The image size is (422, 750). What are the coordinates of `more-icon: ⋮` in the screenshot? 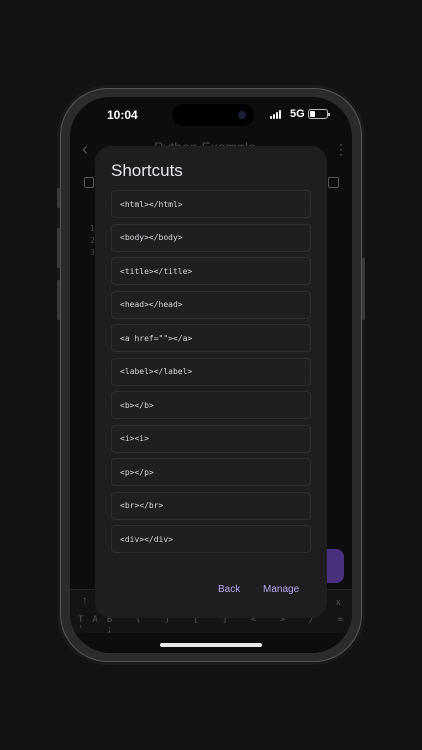 It's located at (341, 149).